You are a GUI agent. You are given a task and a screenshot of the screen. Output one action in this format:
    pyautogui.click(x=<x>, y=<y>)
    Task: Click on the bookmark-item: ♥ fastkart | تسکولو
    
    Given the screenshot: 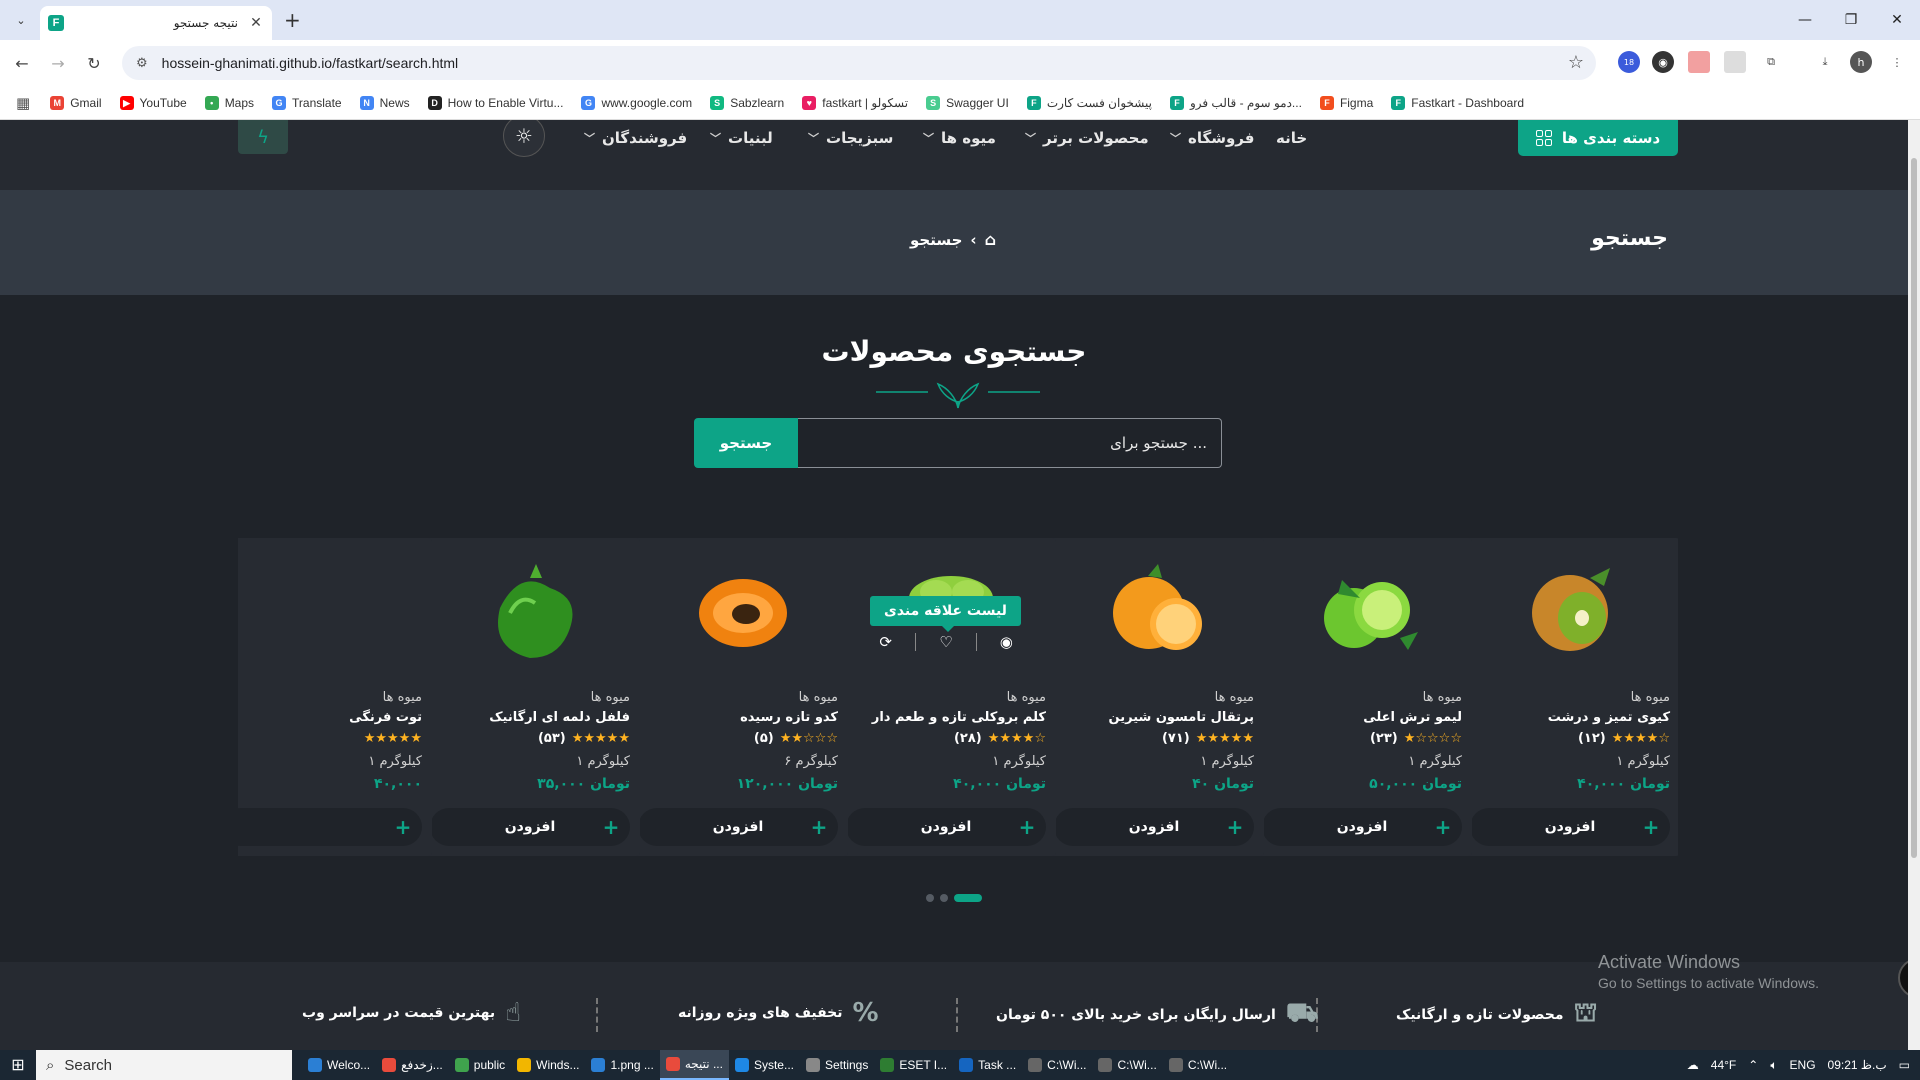 What is the action you would take?
    pyautogui.click(x=855, y=102)
    